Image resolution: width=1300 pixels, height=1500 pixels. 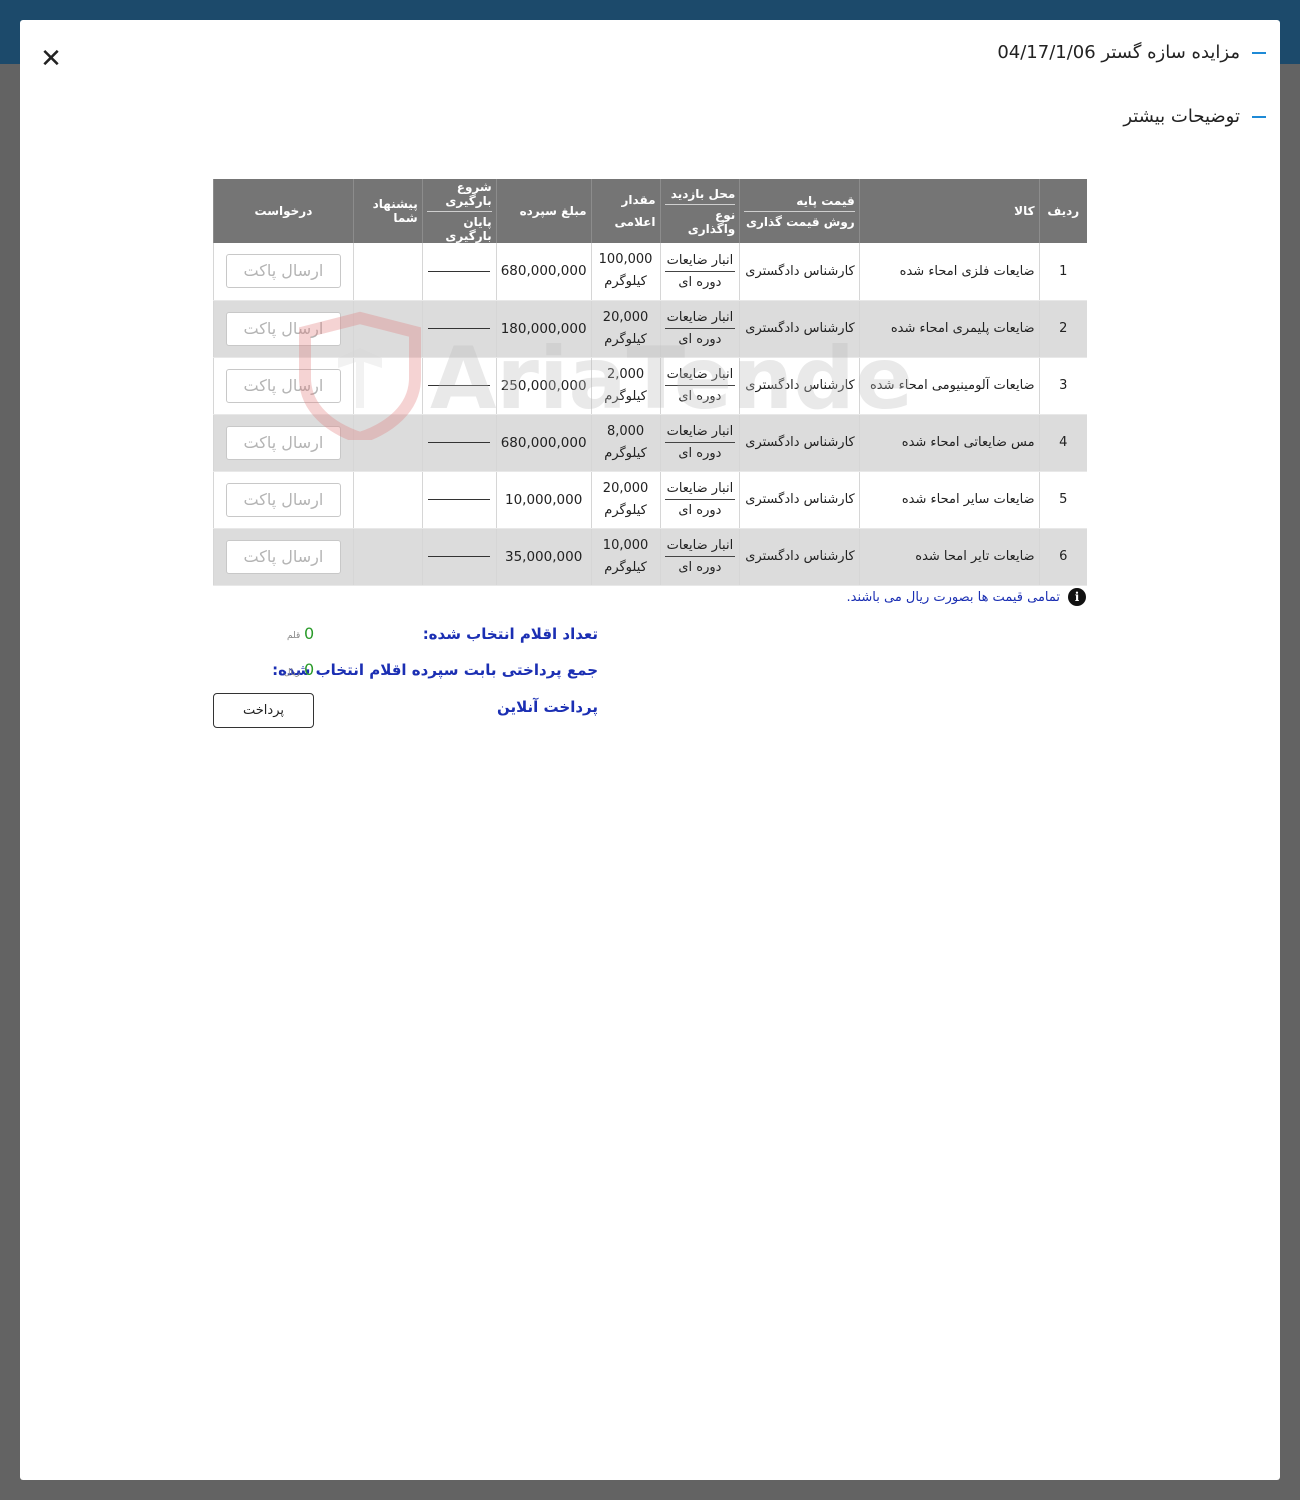 What do you see at coordinates (1062, 386) in the screenshot?
I see `row-index: 3` at bounding box center [1062, 386].